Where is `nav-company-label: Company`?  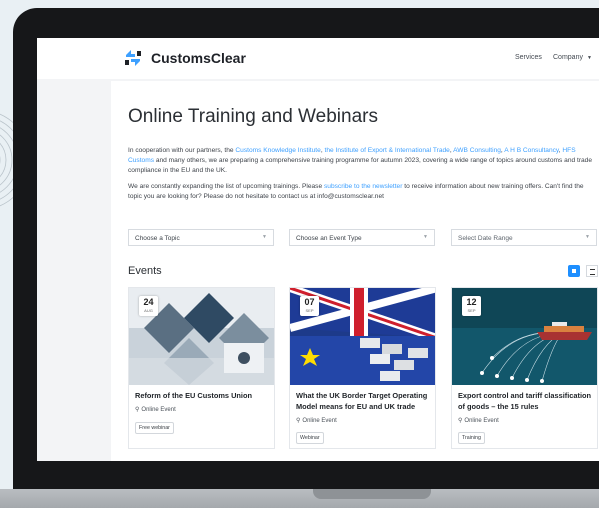
nav-company-label: Company is located at coordinates (568, 57).